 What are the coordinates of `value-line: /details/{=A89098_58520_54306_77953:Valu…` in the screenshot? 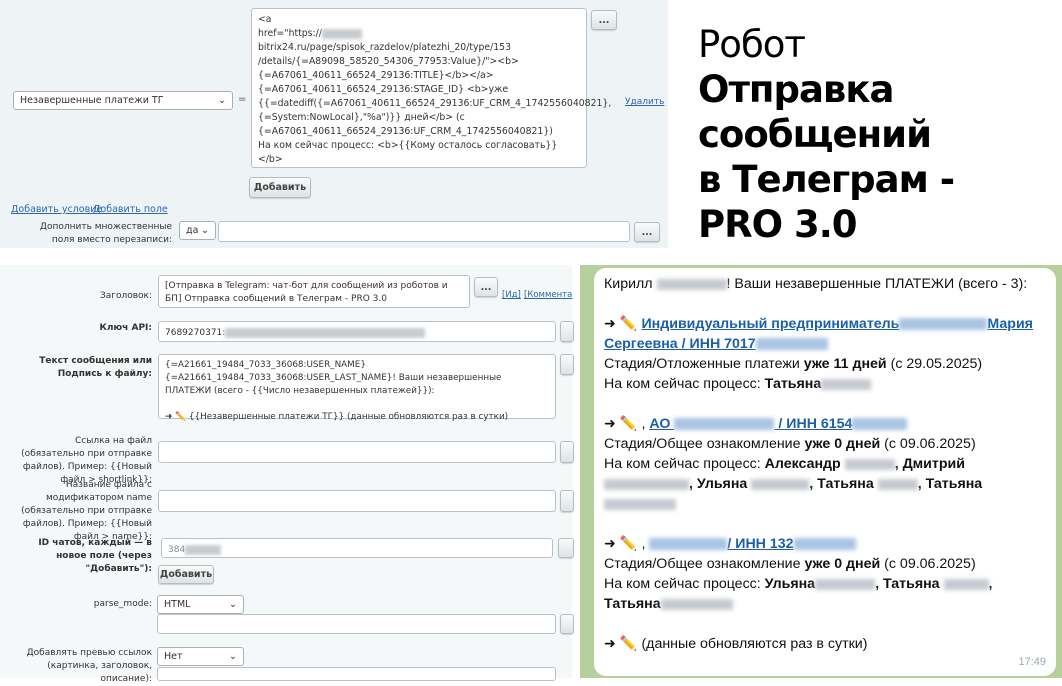 It's located at (388, 61).